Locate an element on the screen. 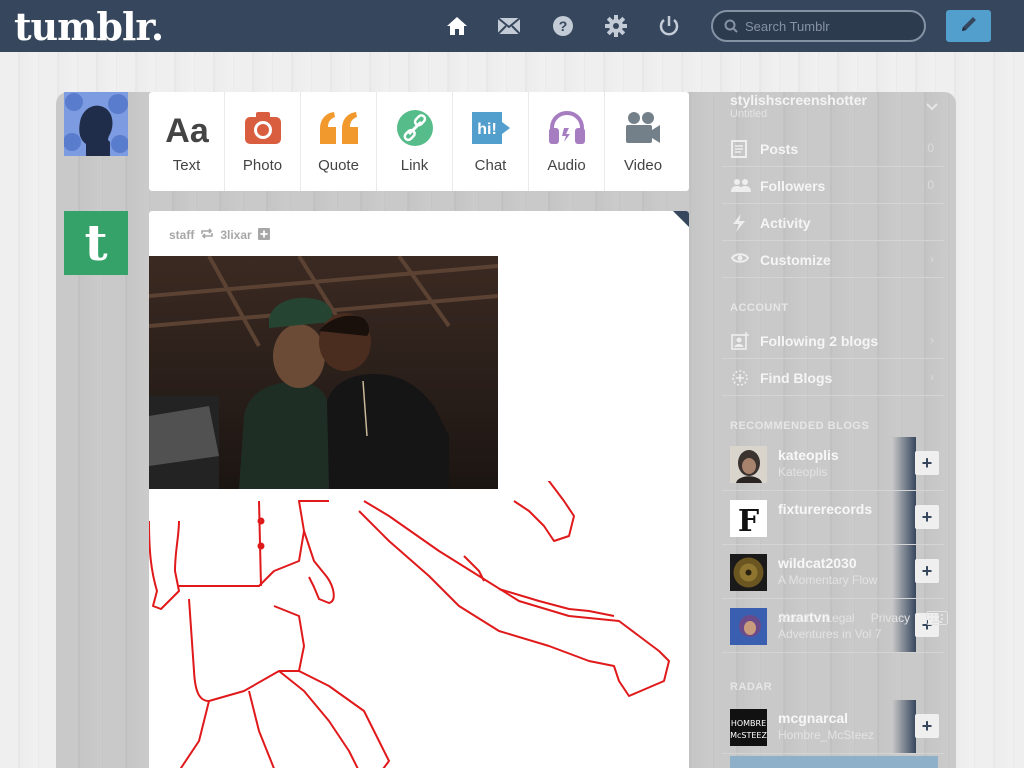 This screenshot has height=768, width=1024. sidebar-item-label: Posts is located at coordinates (779, 149).